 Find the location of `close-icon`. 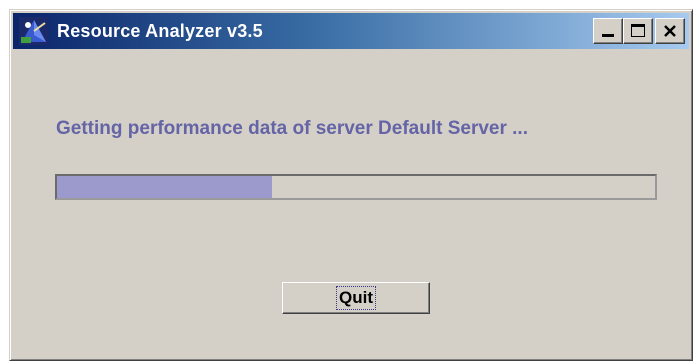

close-icon is located at coordinates (670, 31).